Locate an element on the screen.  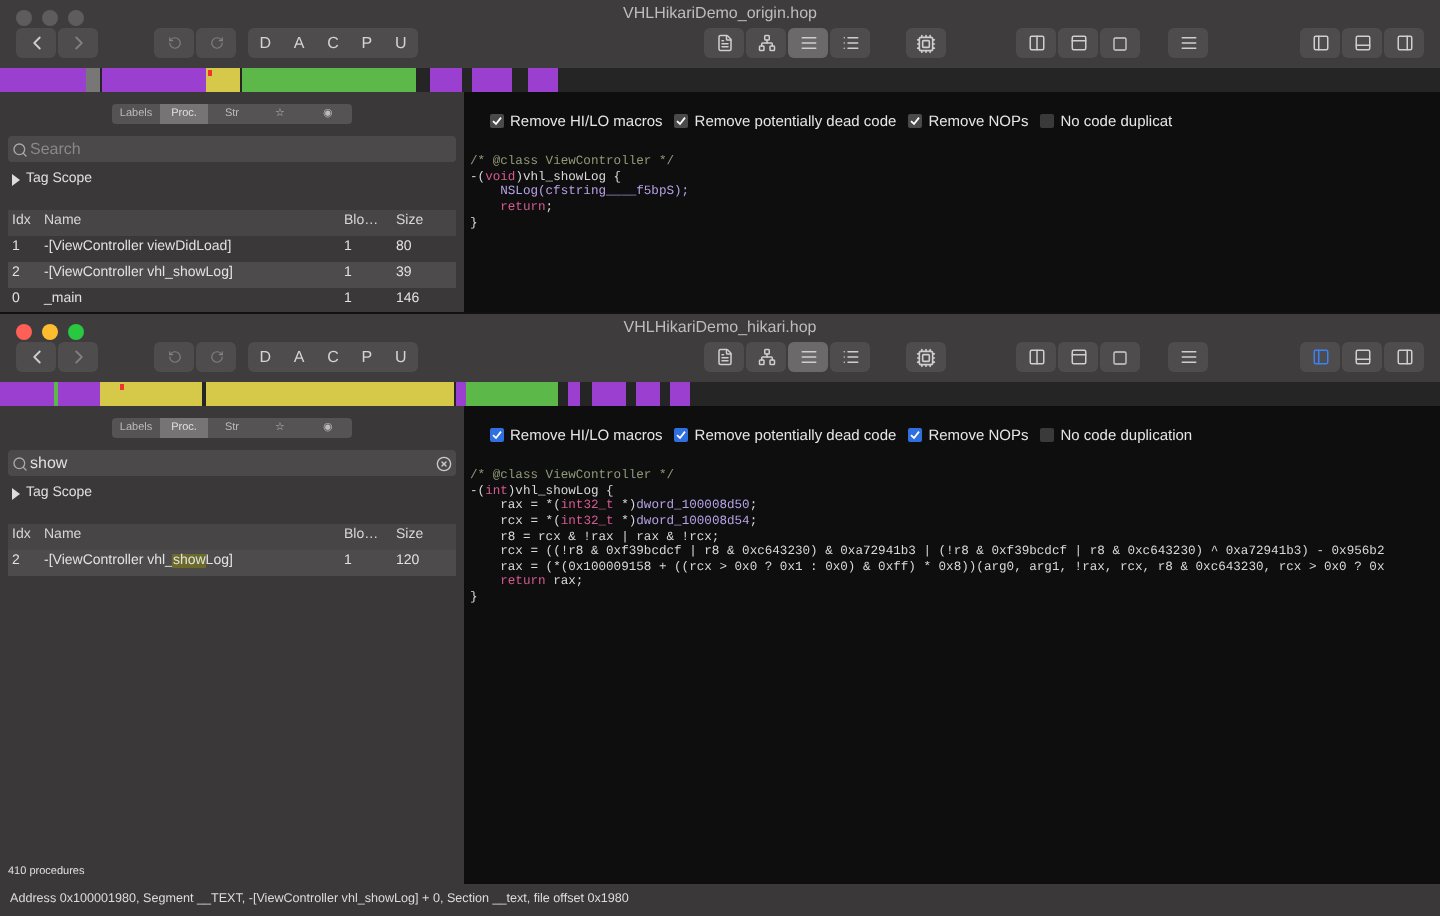
search-field: show is located at coordinates (232, 463).